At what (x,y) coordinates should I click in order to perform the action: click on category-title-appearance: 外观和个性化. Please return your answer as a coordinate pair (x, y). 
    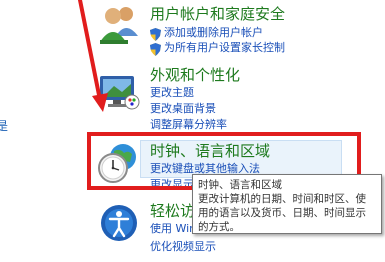
    Looking at the image, I should click on (195, 75).